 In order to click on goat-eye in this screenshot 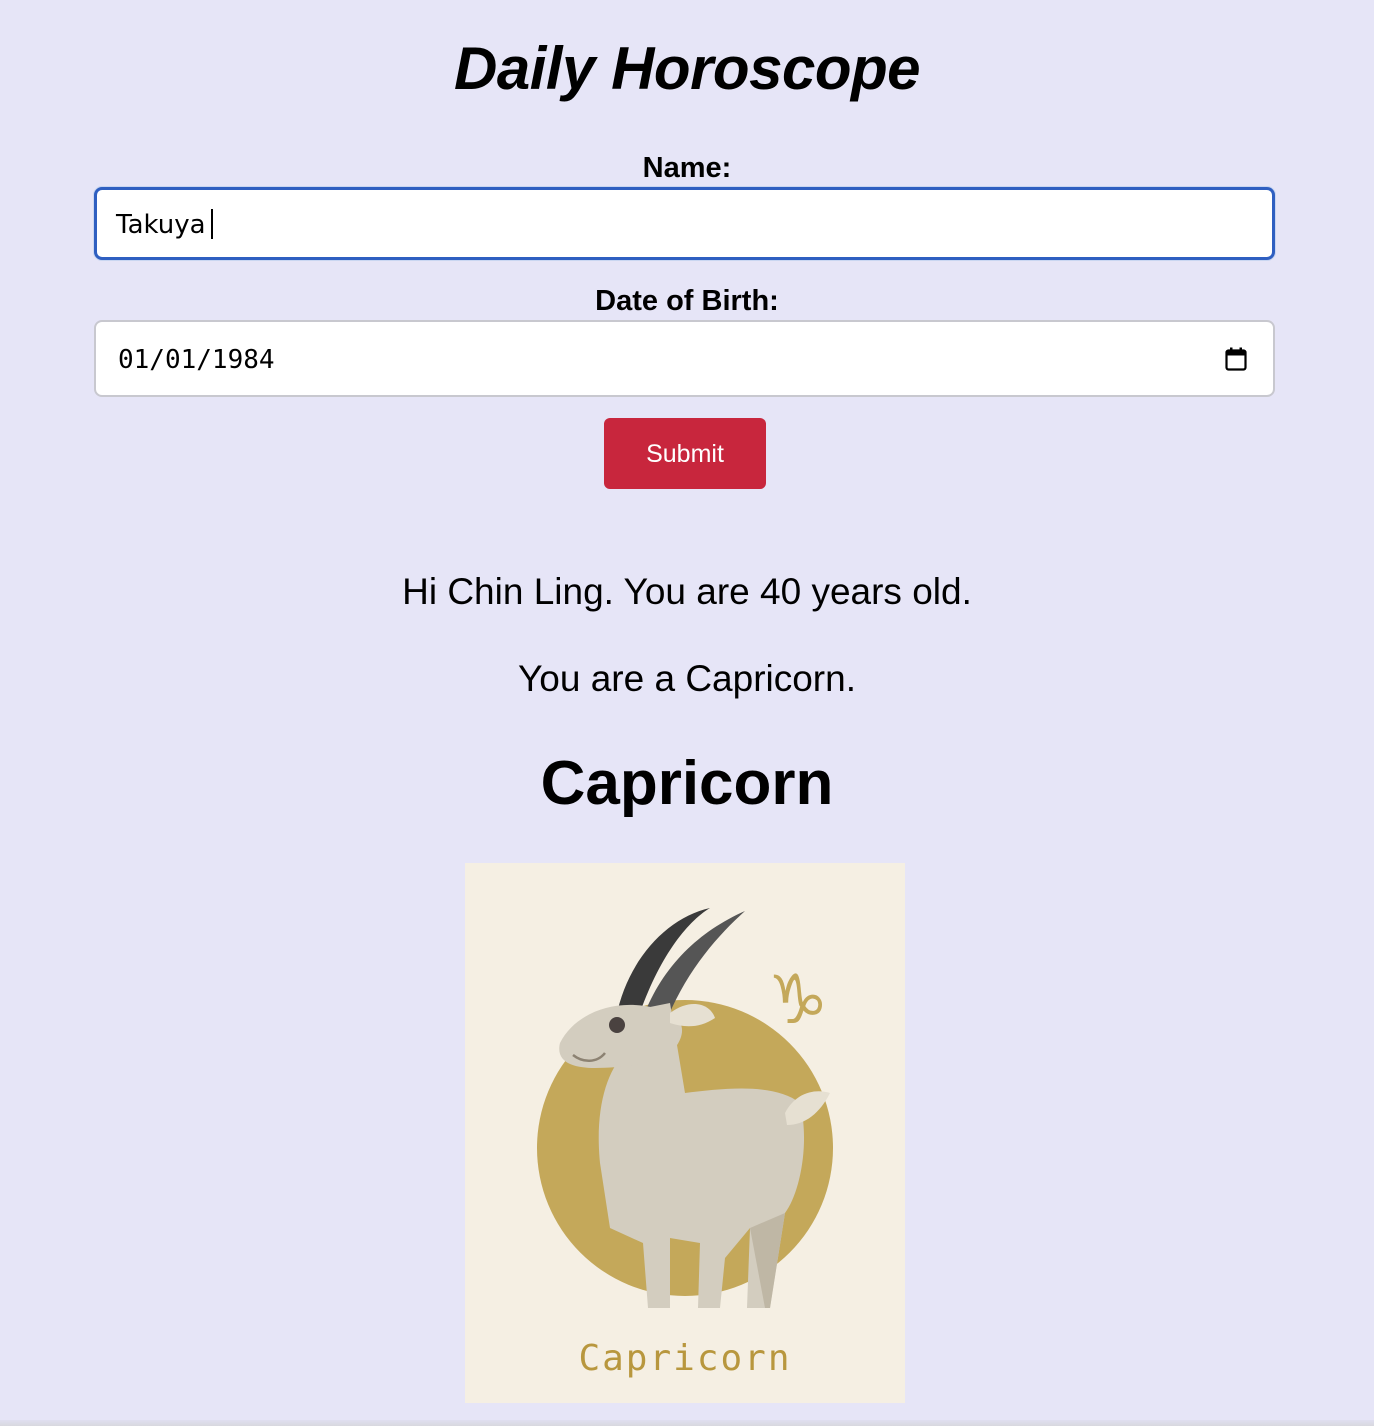, I will do `click(617, 1025)`.